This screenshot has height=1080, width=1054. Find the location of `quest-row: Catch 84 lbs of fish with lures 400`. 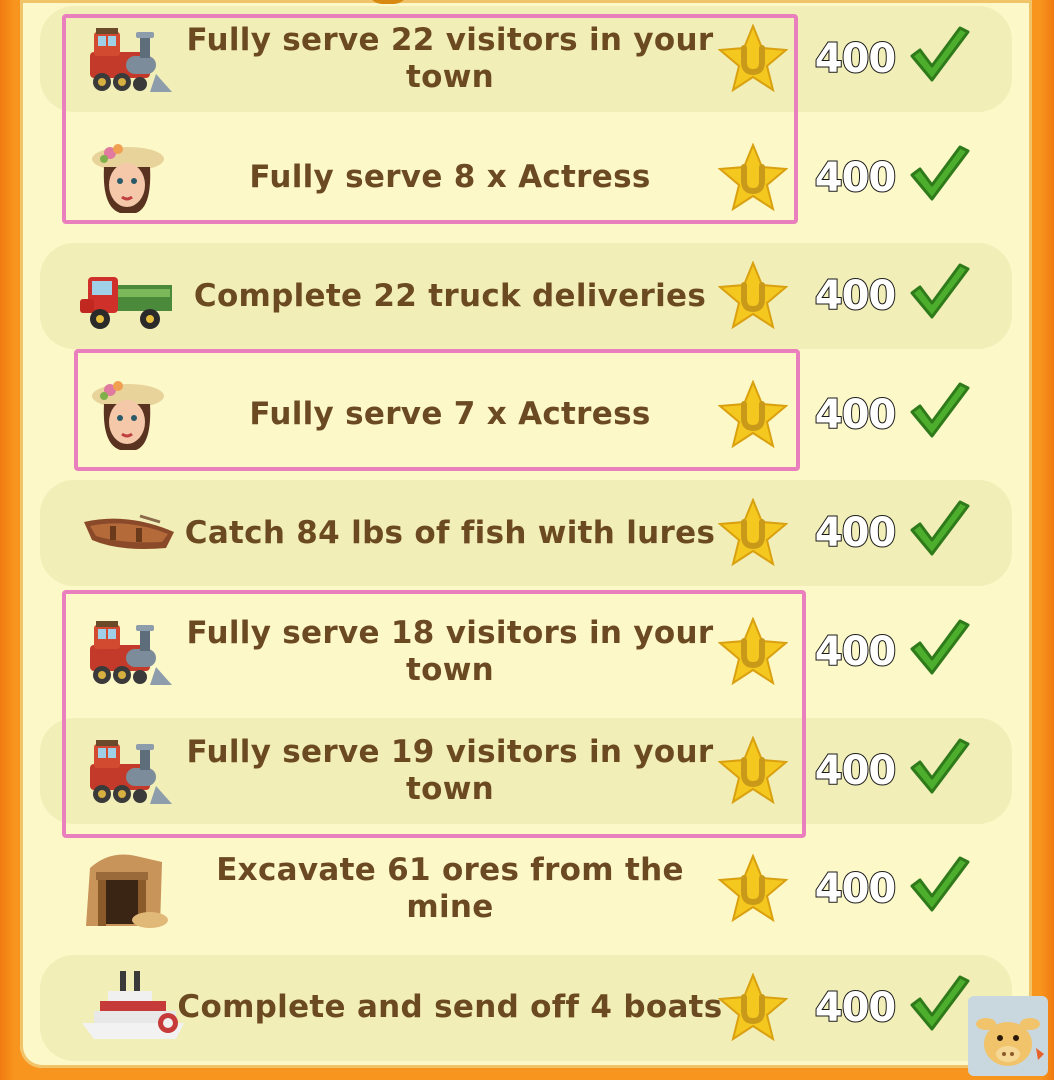

quest-row: Catch 84 lbs of fish with lures 400 is located at coordinates (526, 533).